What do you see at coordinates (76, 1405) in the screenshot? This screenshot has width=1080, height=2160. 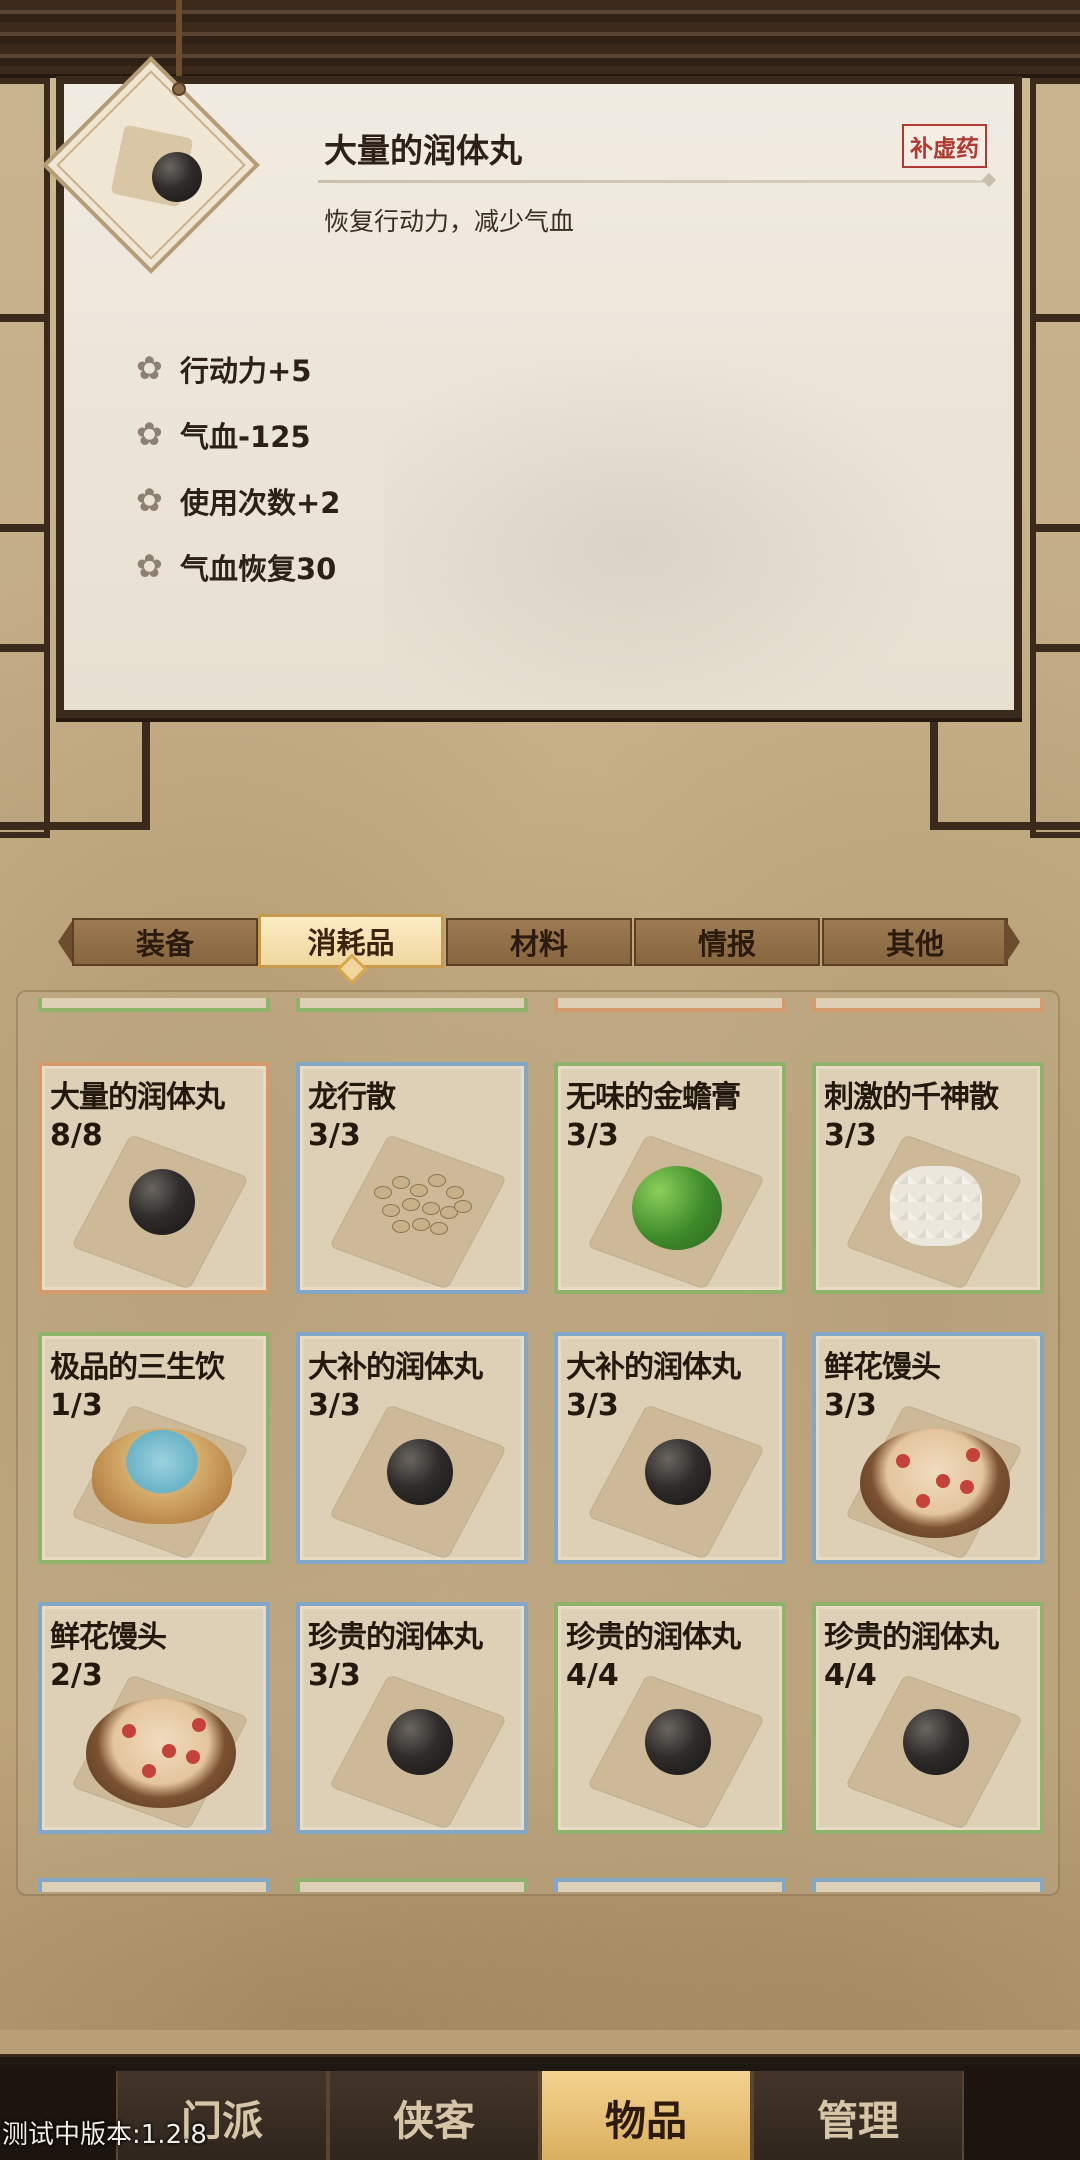 I see `item-count: 1/3` at bounding box center [76, 1405].